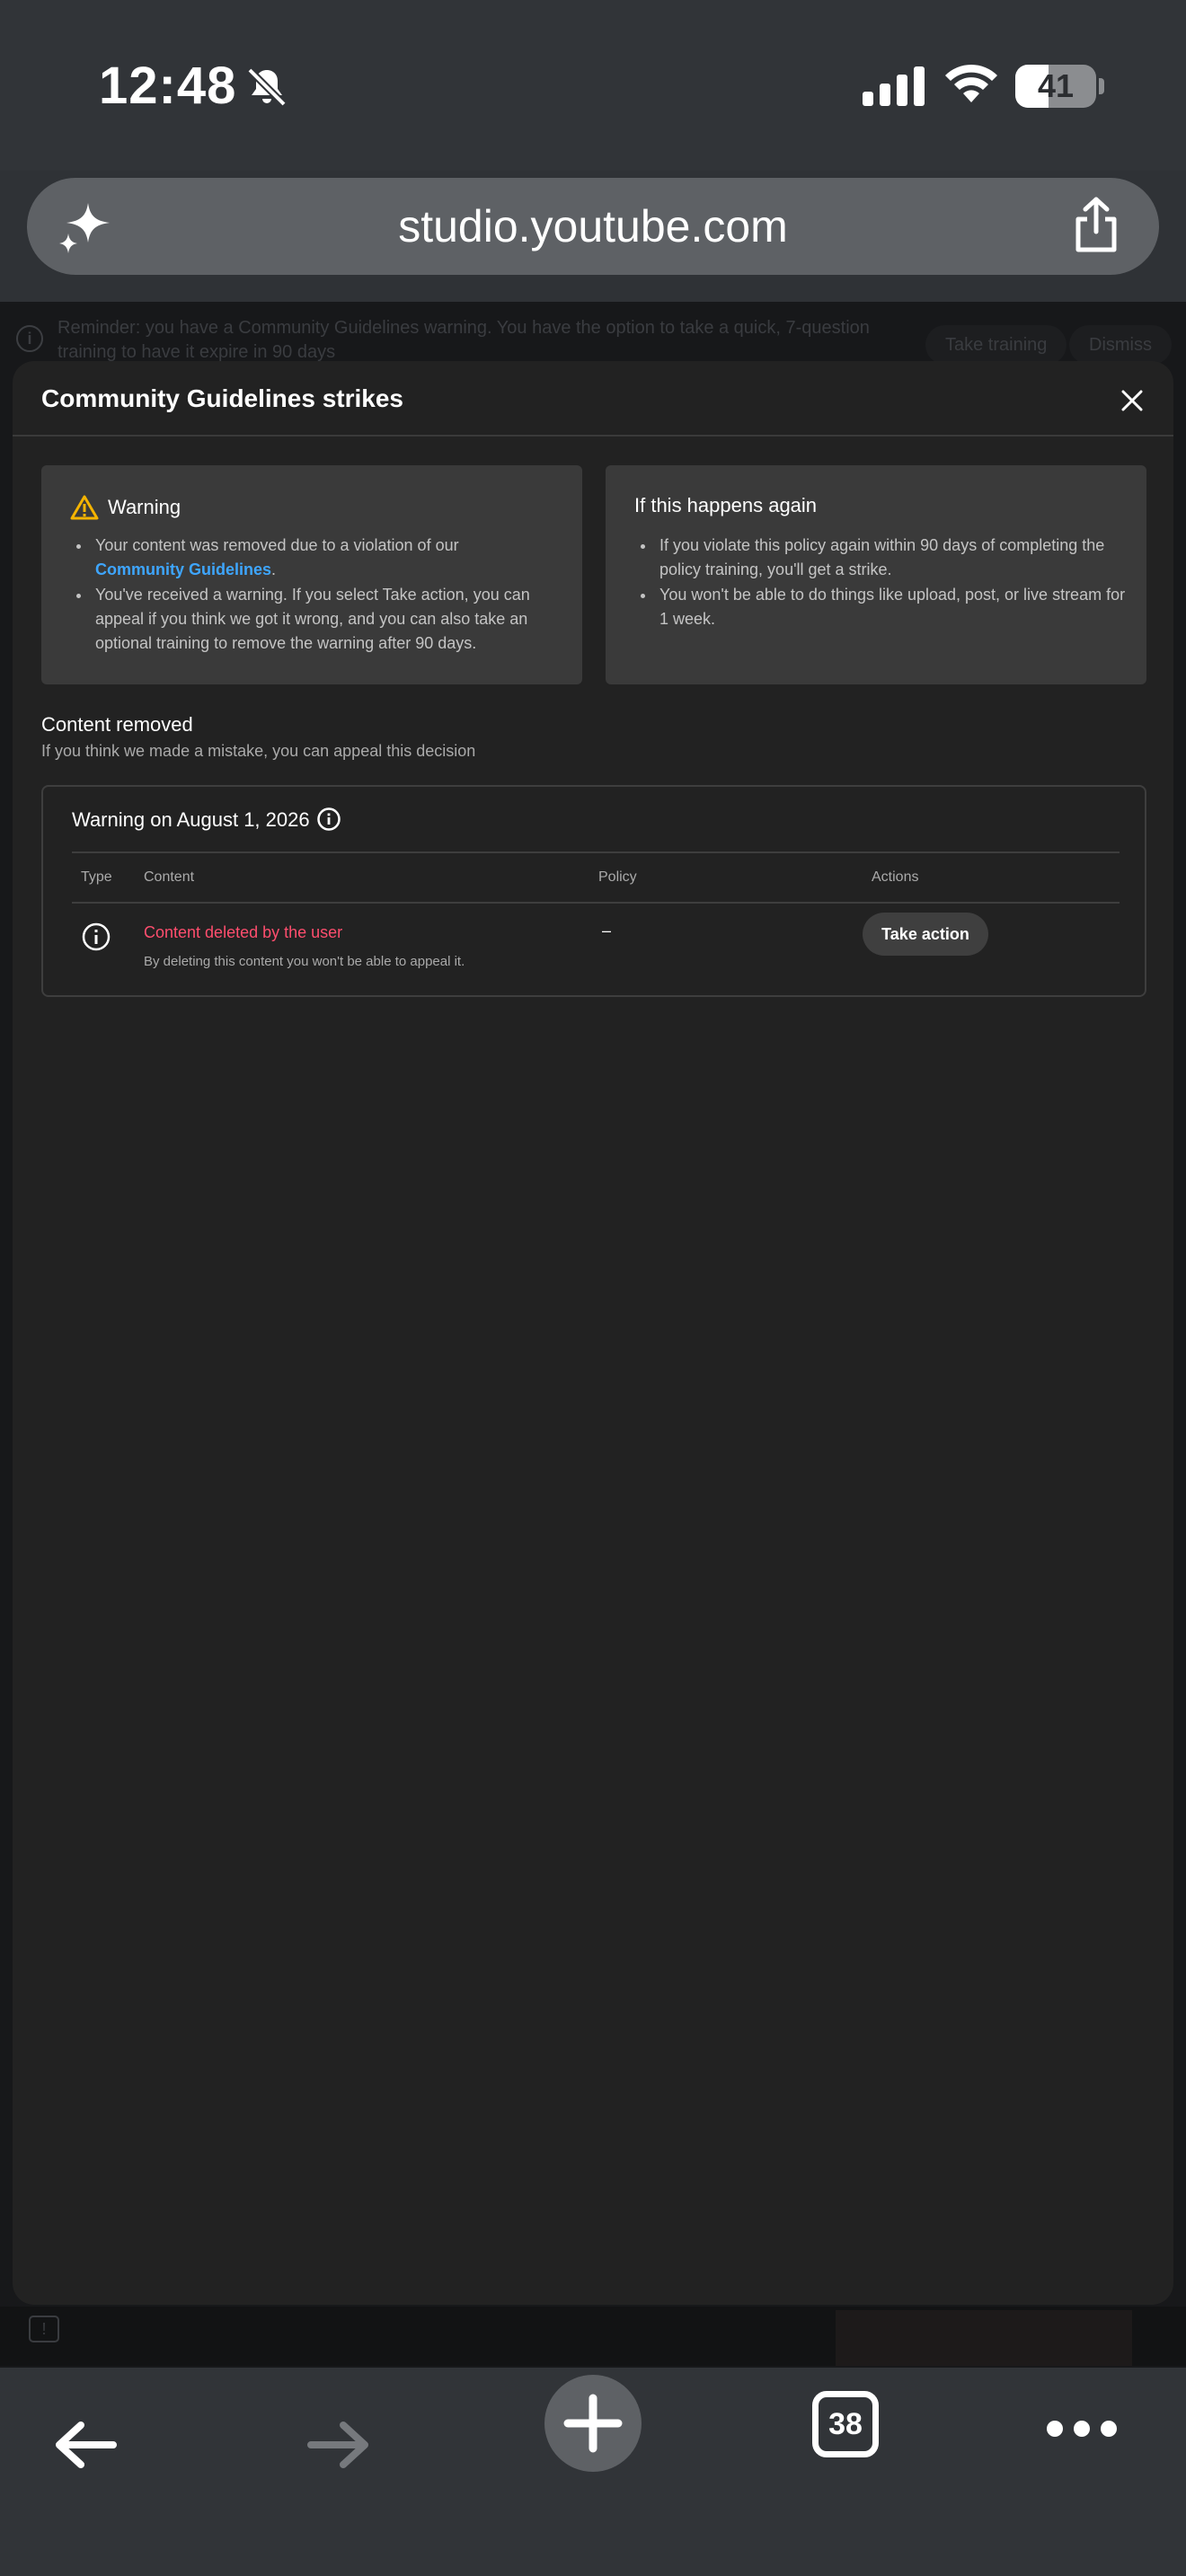  Describe the element at coordinates (971, 83) in the screenshot. I see `wifi-icon` at that location.